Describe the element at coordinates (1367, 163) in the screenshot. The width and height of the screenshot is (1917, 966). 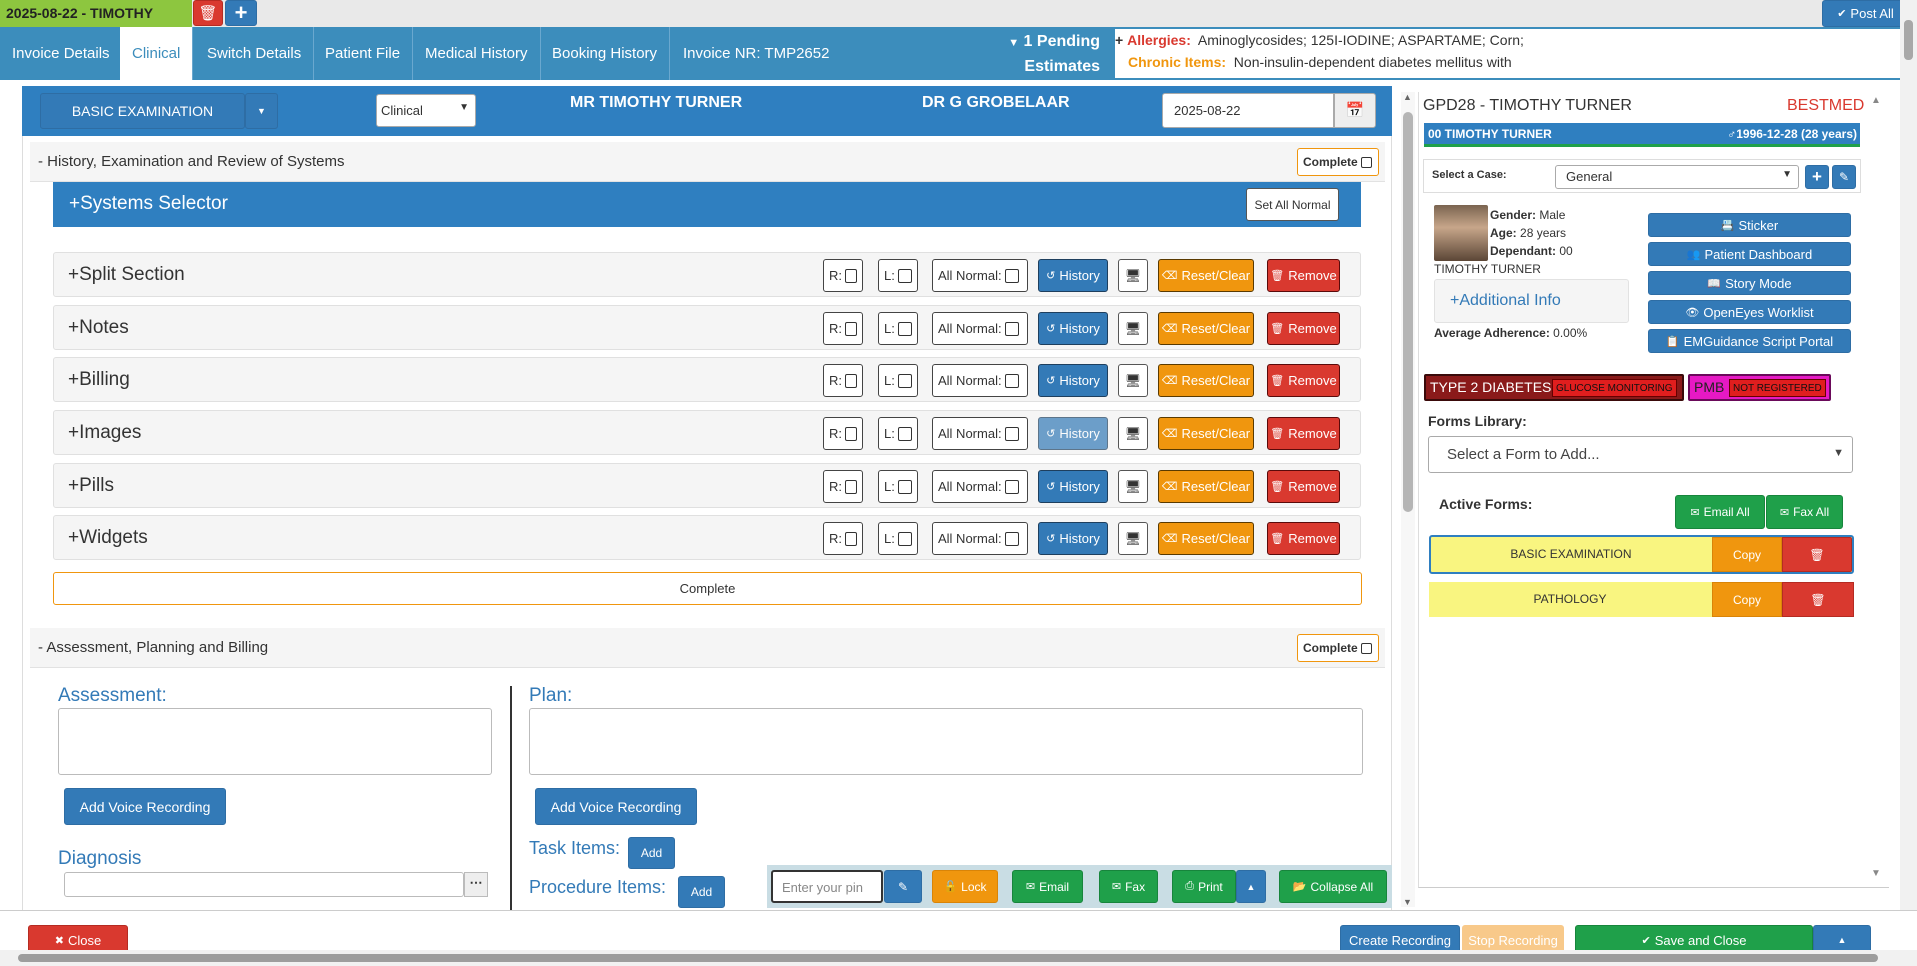
I see `complete-checkbox` at that location.